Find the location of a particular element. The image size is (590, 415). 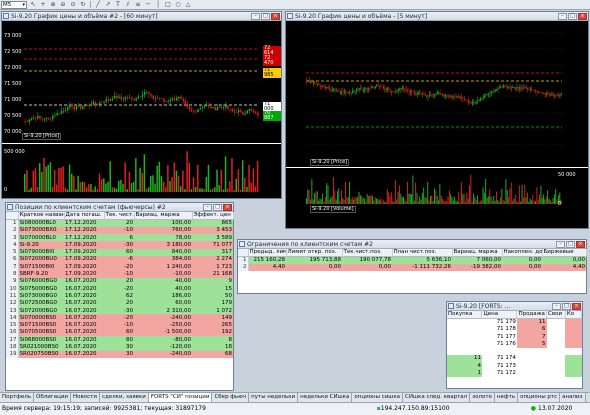

position-row: 9 Si076000BG0 16.07.2020 20 40,00 9 is located at coordinates (119, 281).